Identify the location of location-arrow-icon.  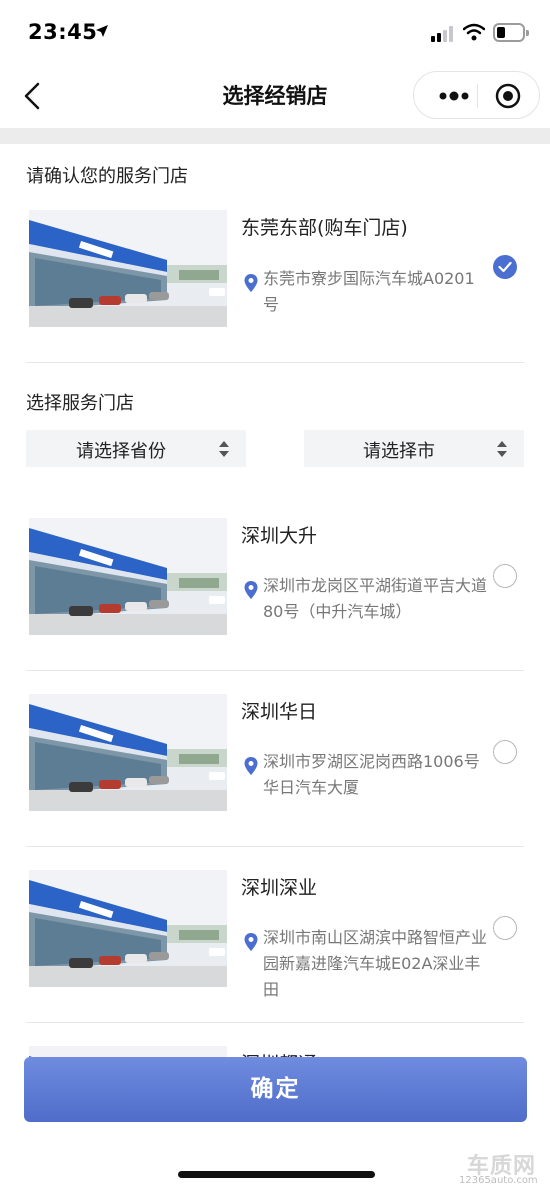
(102, 31).